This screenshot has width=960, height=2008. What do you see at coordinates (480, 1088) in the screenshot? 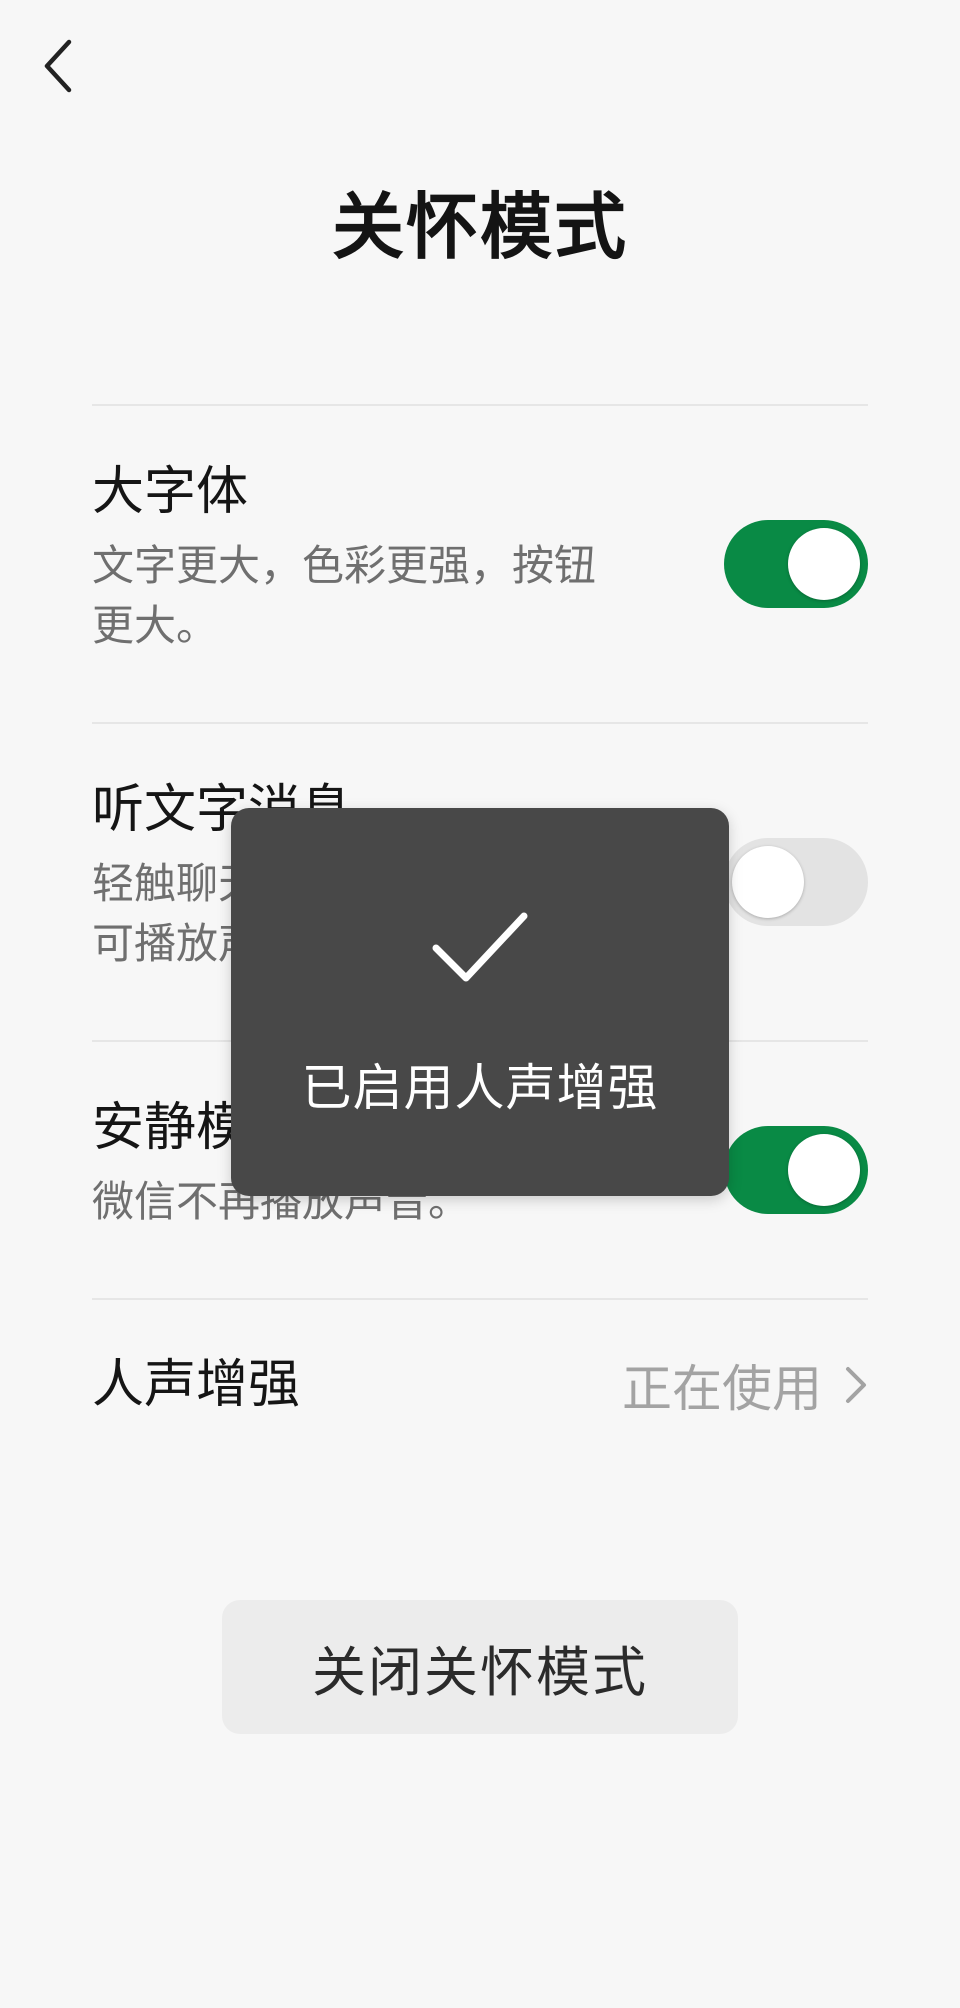
I see `toast-message: 已启用人声增强` at bounding box center [480, 1088].